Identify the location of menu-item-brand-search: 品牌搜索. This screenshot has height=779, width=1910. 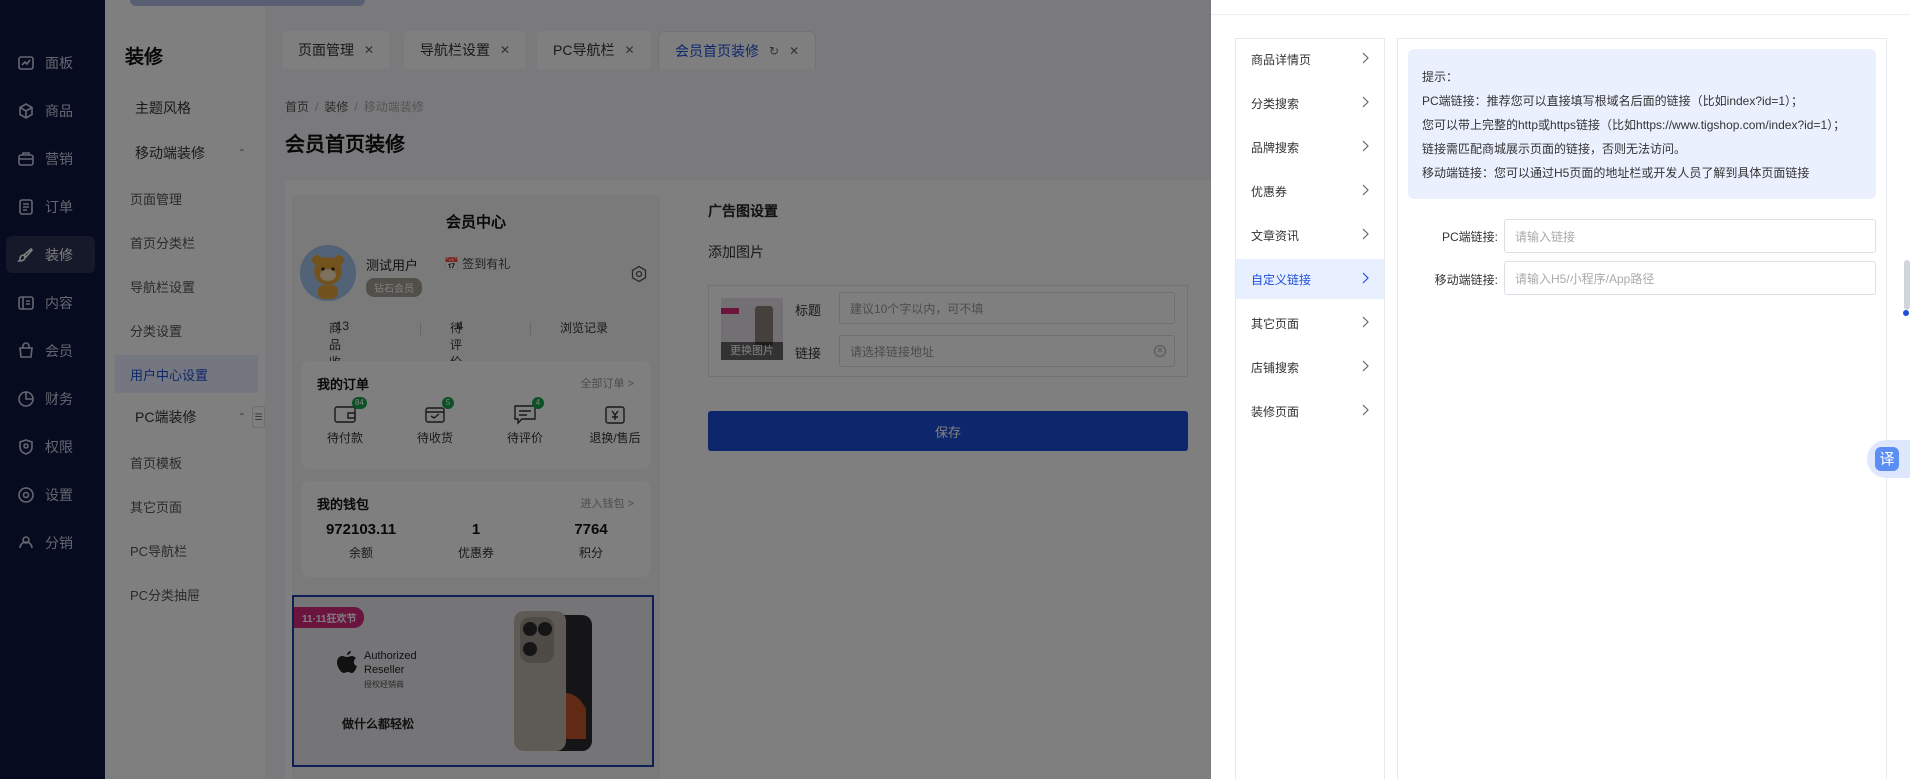
(1310, 147).